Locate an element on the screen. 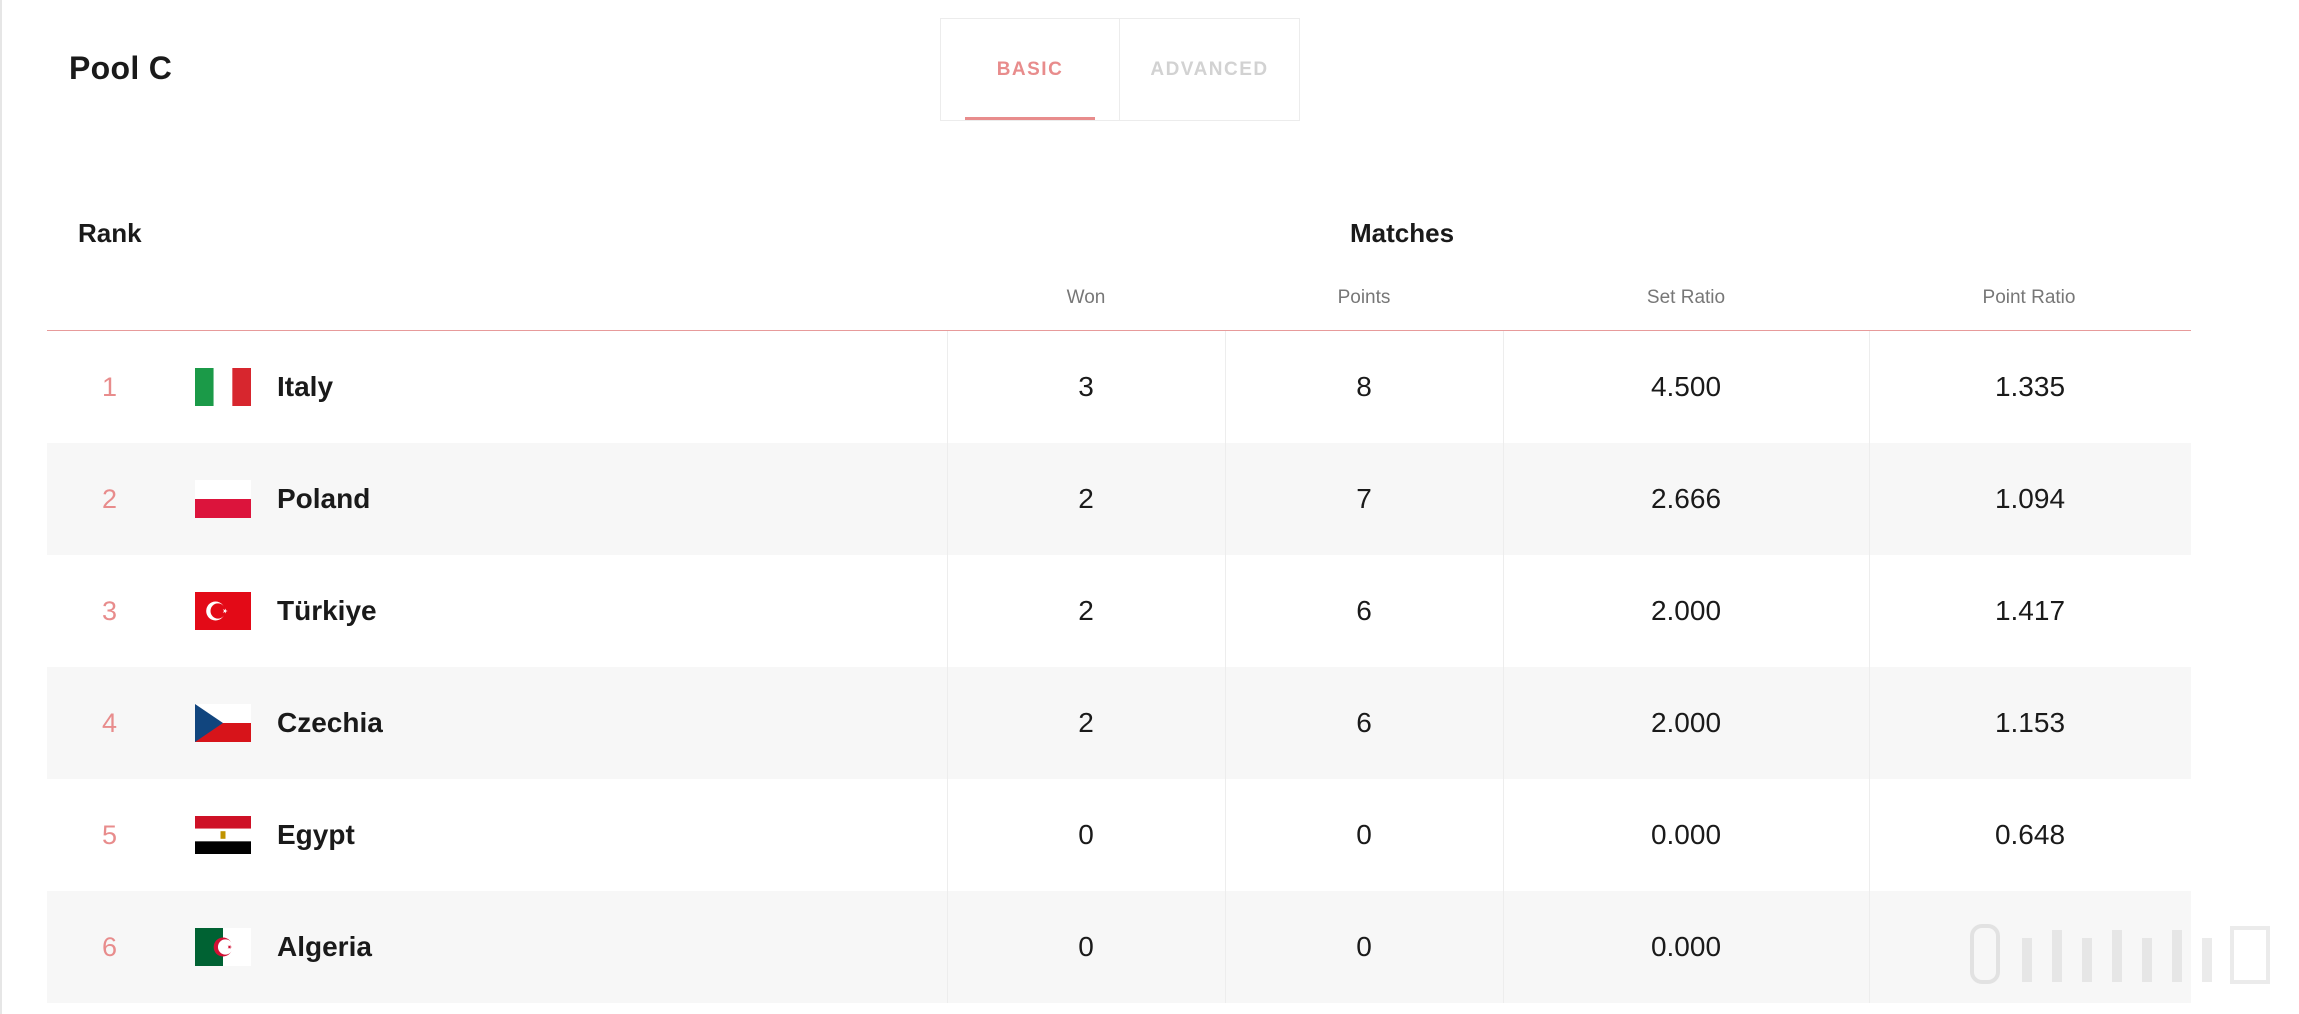  algeria-flag-icon is located at coordinates (223, 947).